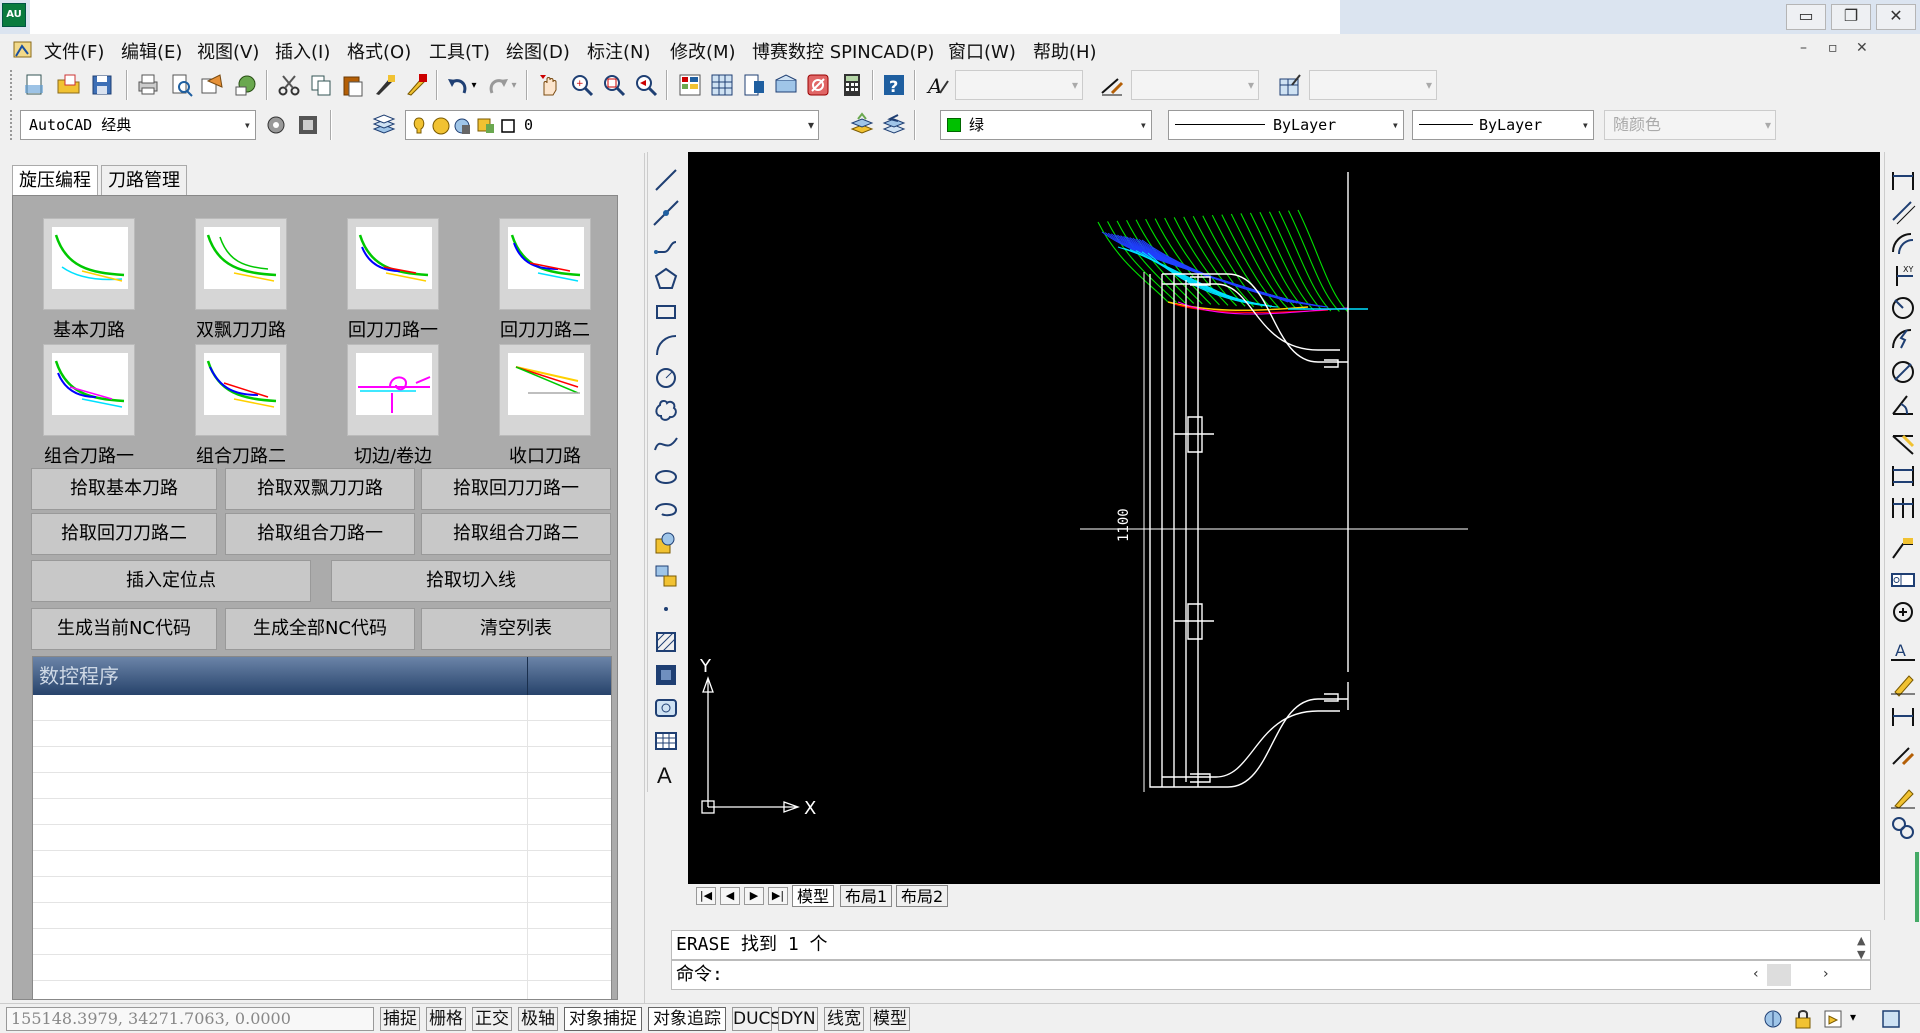  I want to click on linear-dimension-icon, so click(1903, 180).